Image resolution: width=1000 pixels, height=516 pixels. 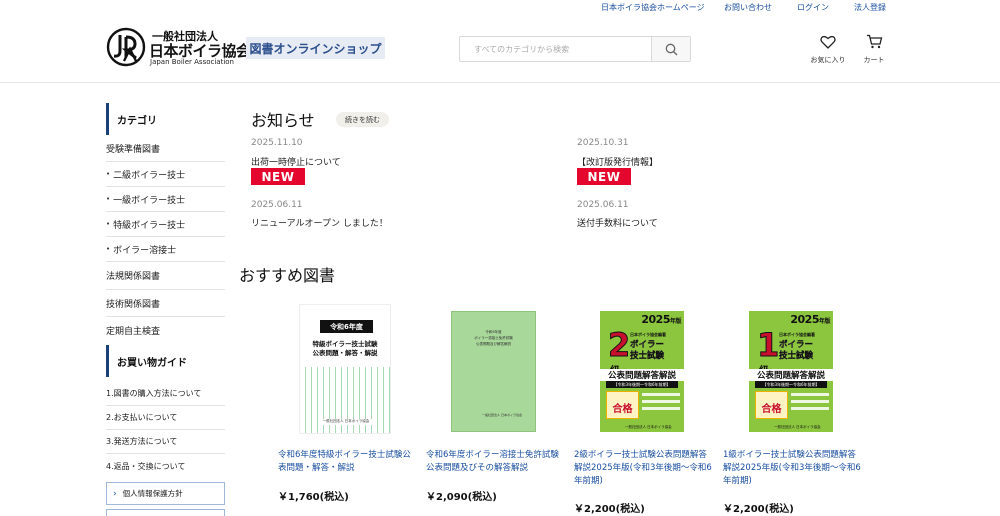 What do you see at coordinates (870, 7) in the screenshot?
I see `register-link: 法人登録` at bounding box center [870, 7].